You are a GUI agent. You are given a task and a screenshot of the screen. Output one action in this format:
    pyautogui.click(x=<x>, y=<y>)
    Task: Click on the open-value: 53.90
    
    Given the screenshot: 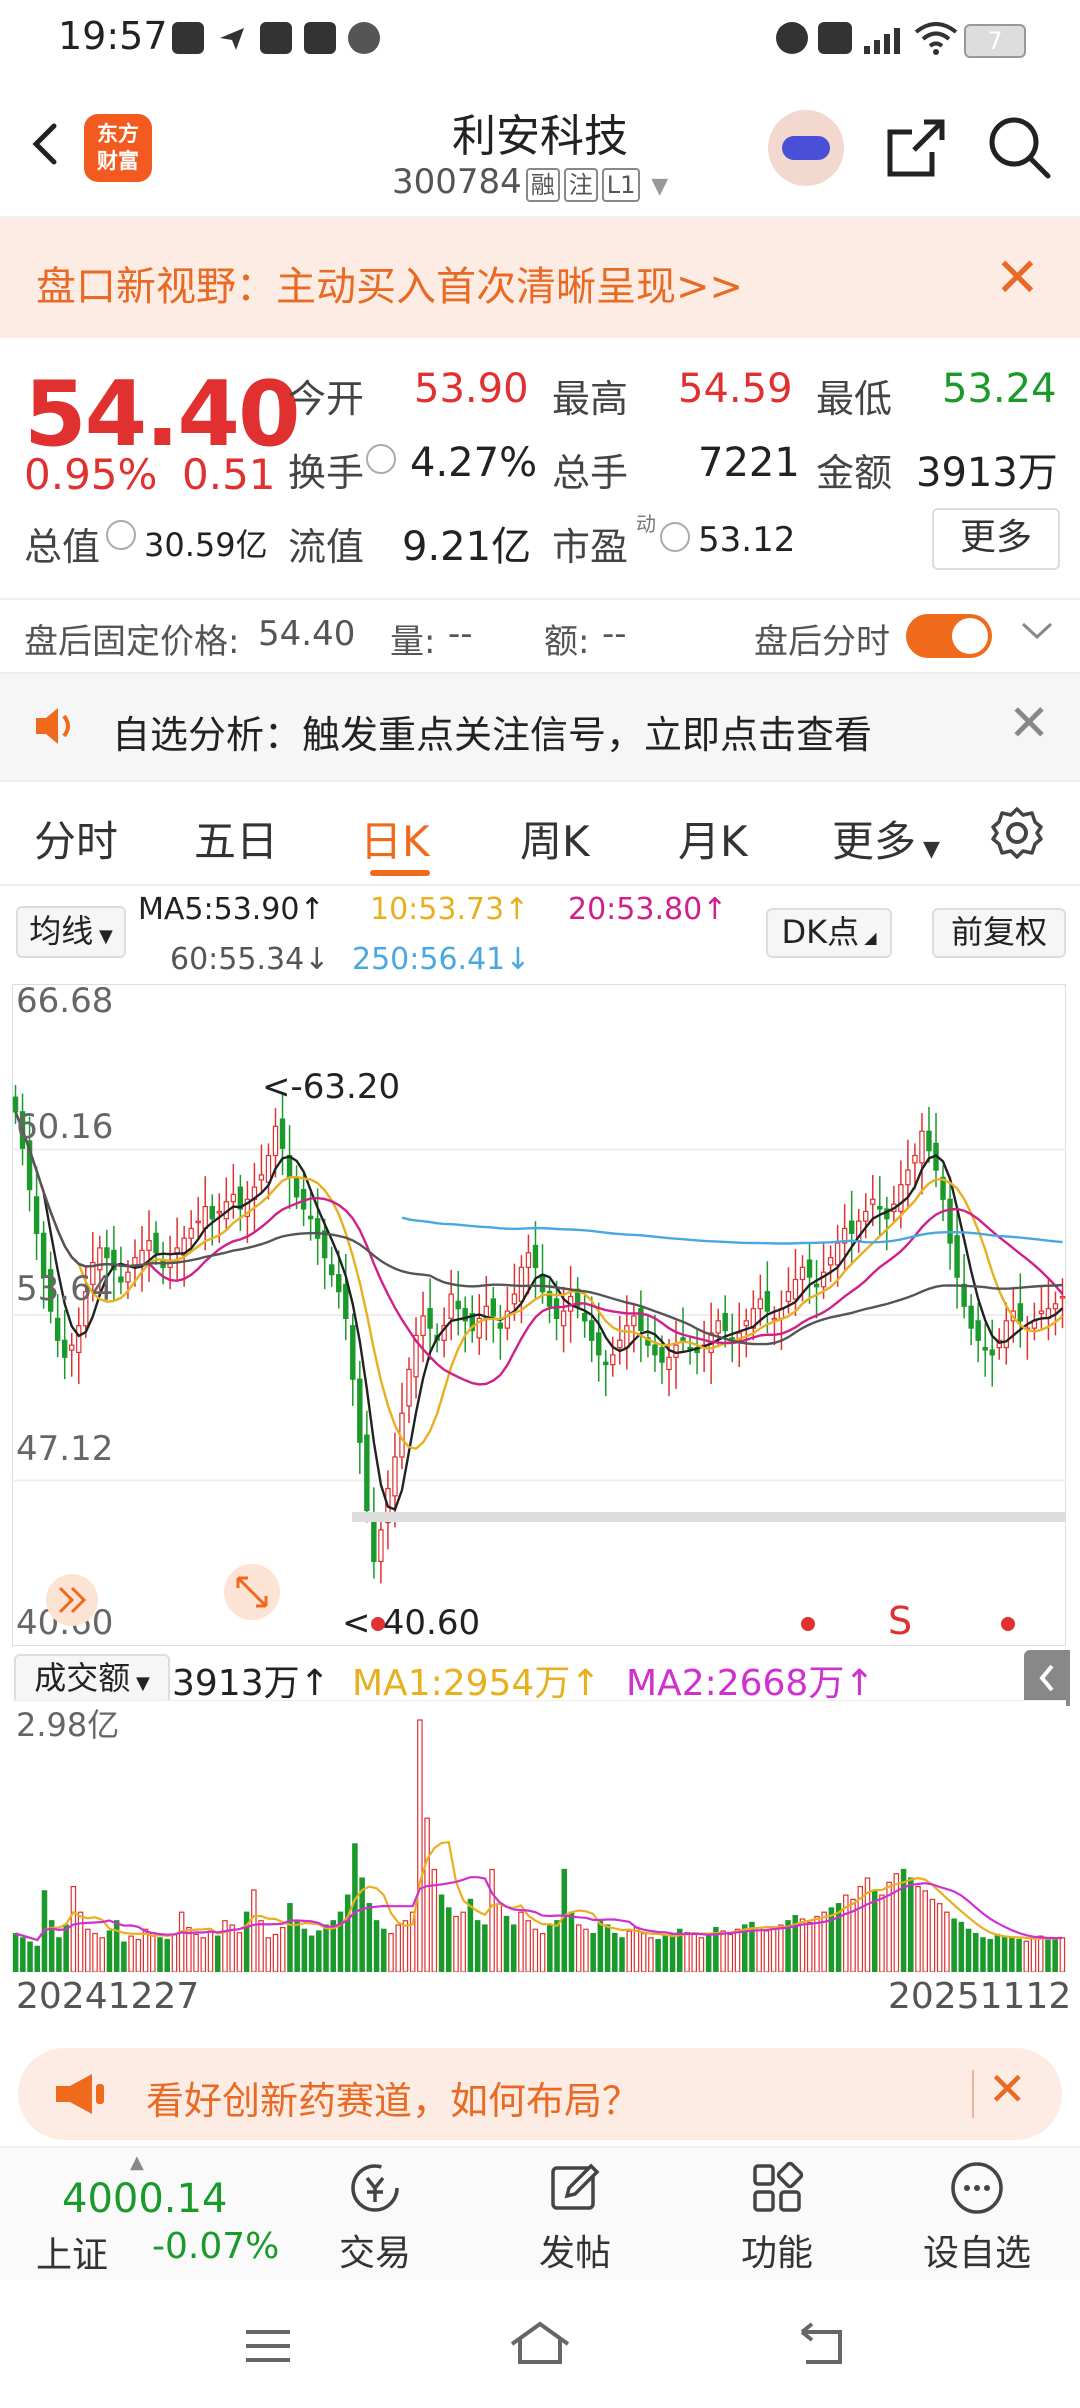 What is the action you would take?
    pyautogui.click(x=471, y=389)
    